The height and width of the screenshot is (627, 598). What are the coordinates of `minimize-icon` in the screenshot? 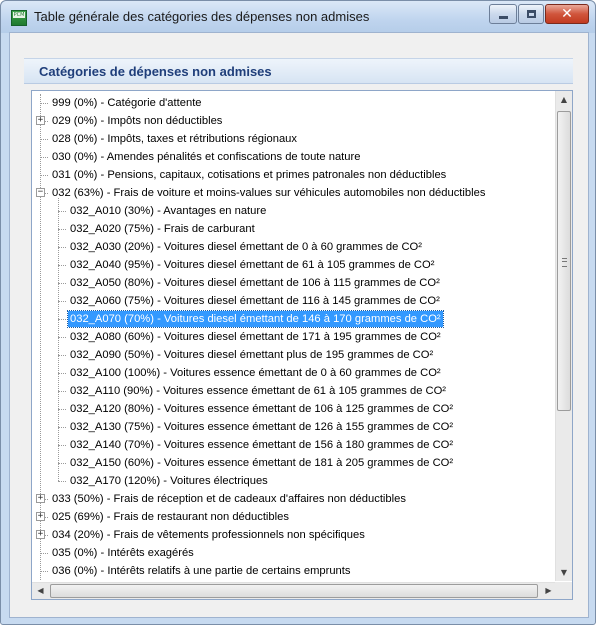 It's located at (503, 17).